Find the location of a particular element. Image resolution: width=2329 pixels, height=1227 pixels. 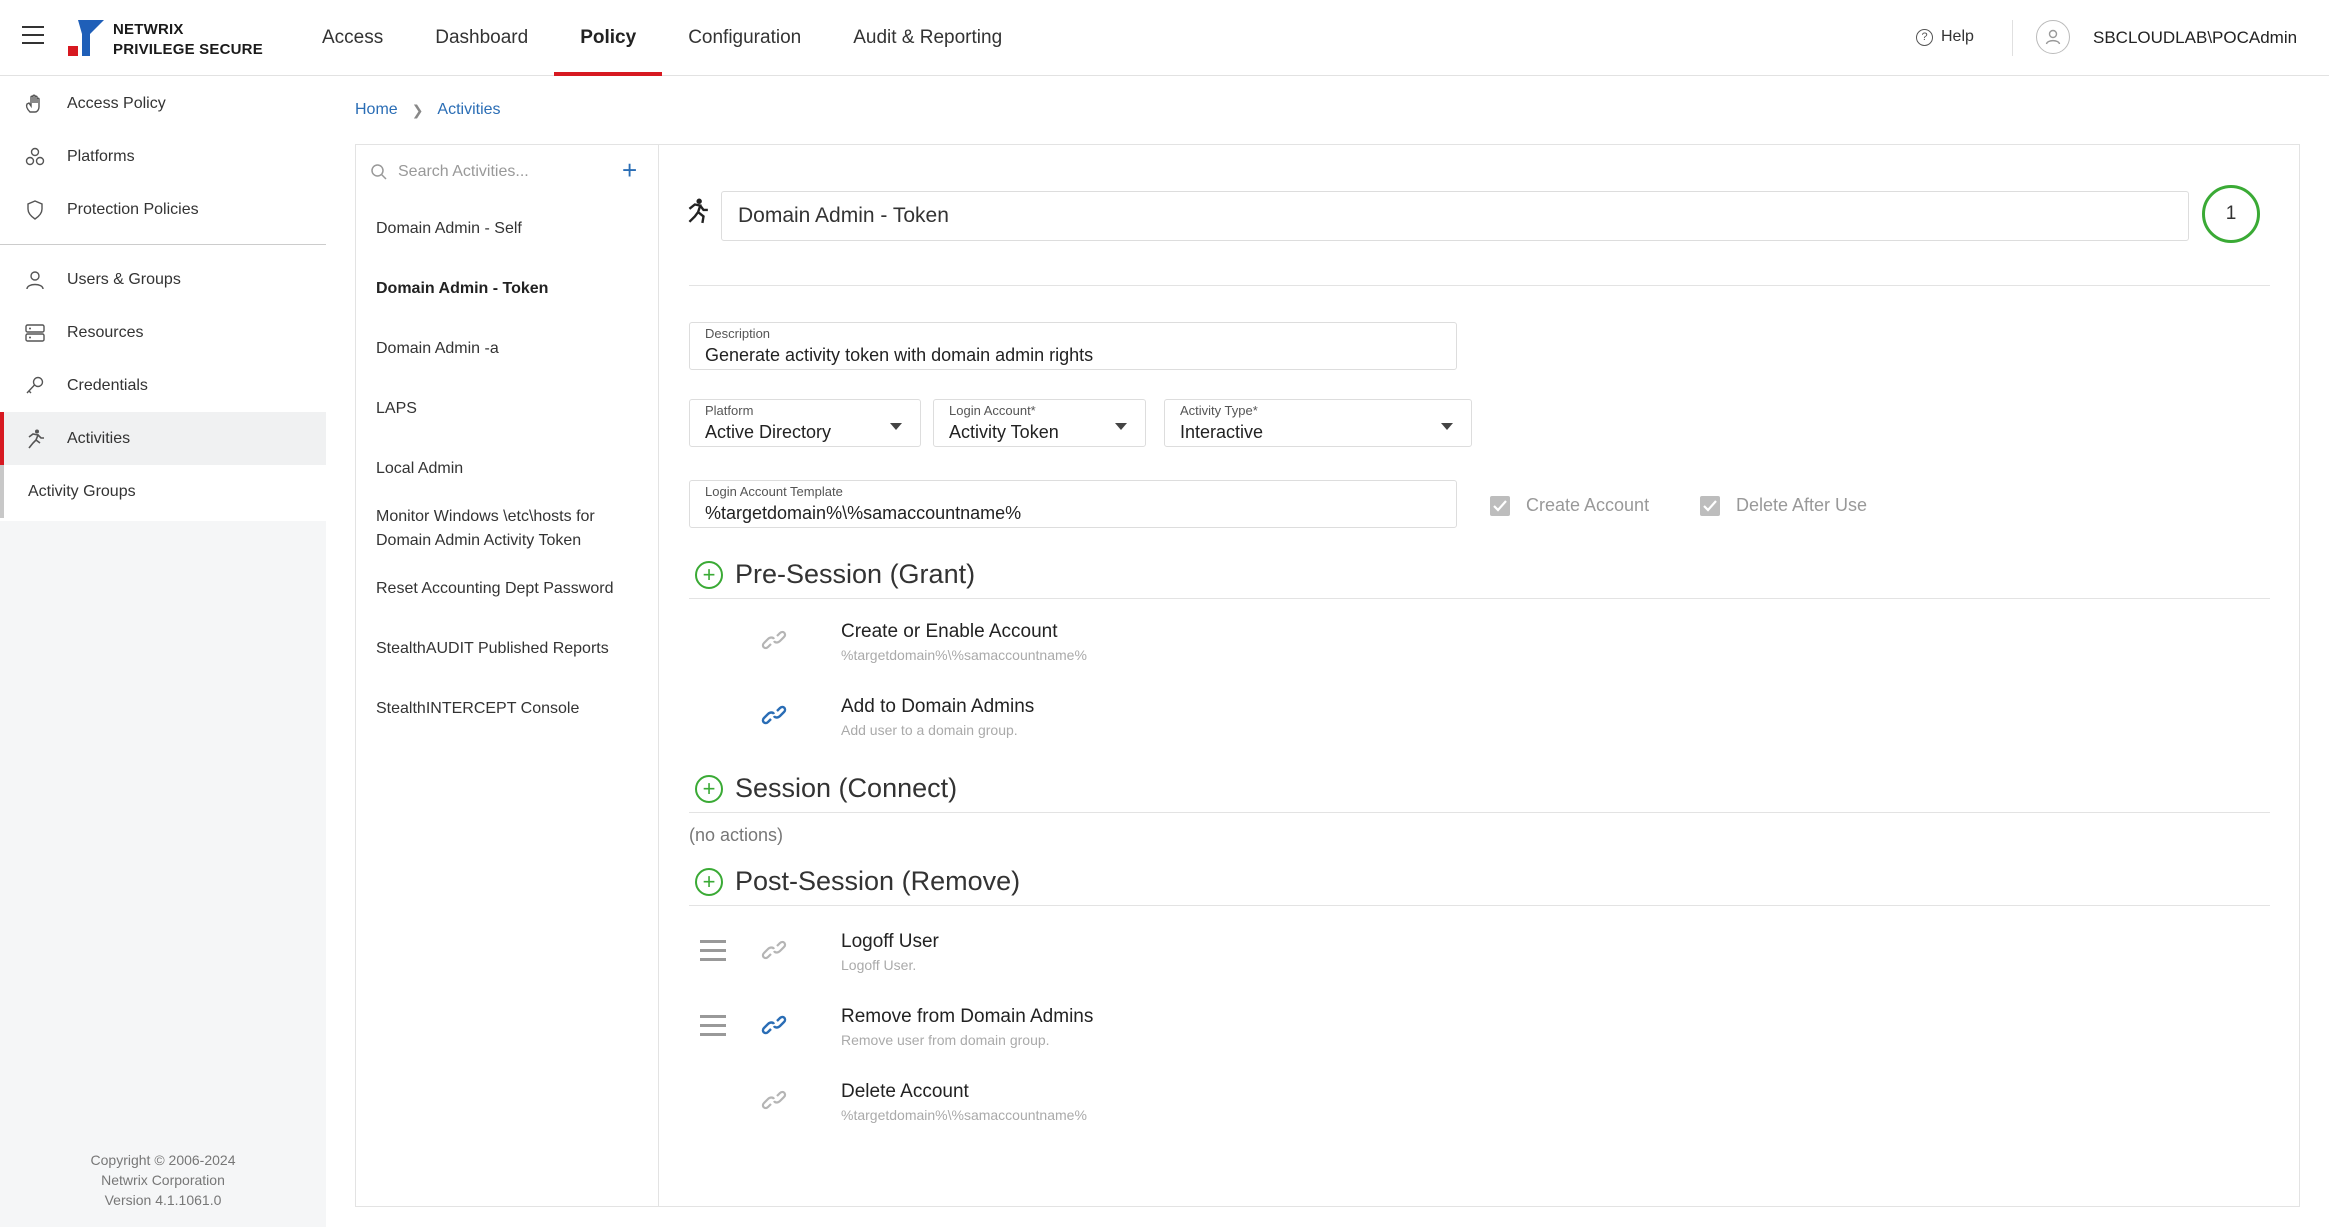

nav-dashboard: Dashboard is located at coordinates (481, 38).